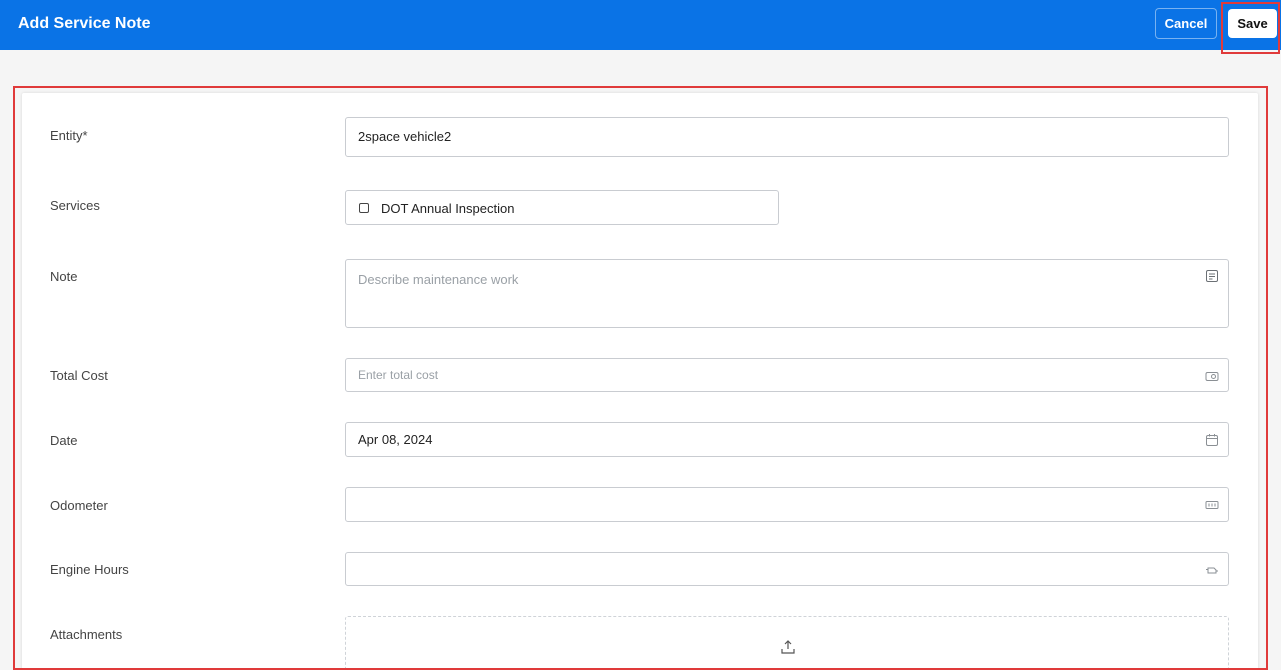 The image size is (1281, 670). I want to click on cancel-button: Cancel, so click(1186, 23).